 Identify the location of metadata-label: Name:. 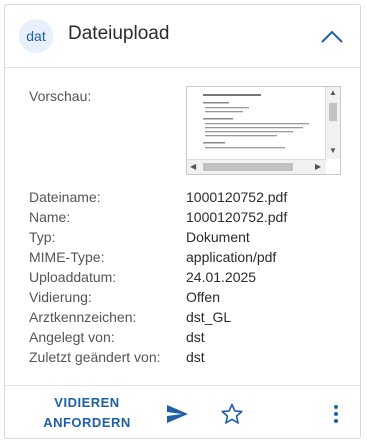
(50, 217).